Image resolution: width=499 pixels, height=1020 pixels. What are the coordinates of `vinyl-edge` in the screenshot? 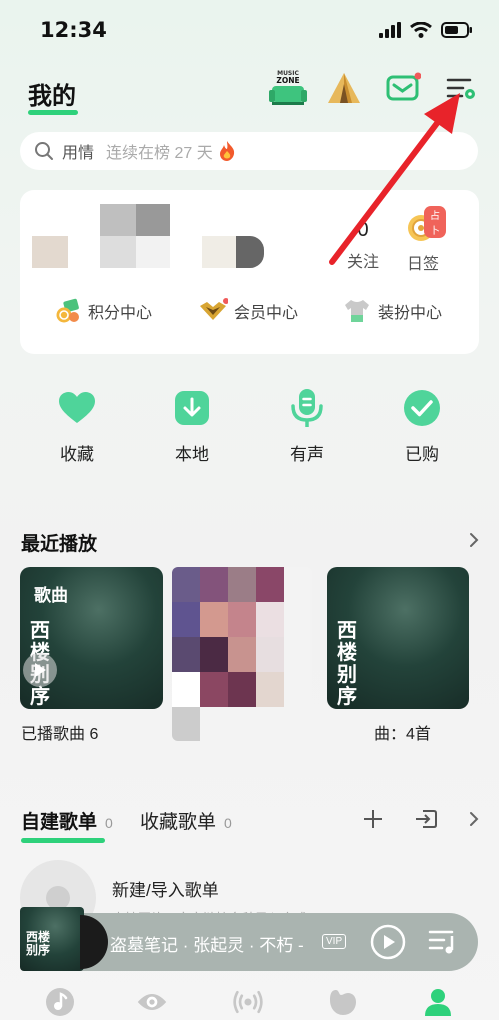 It's located at (94, 942).